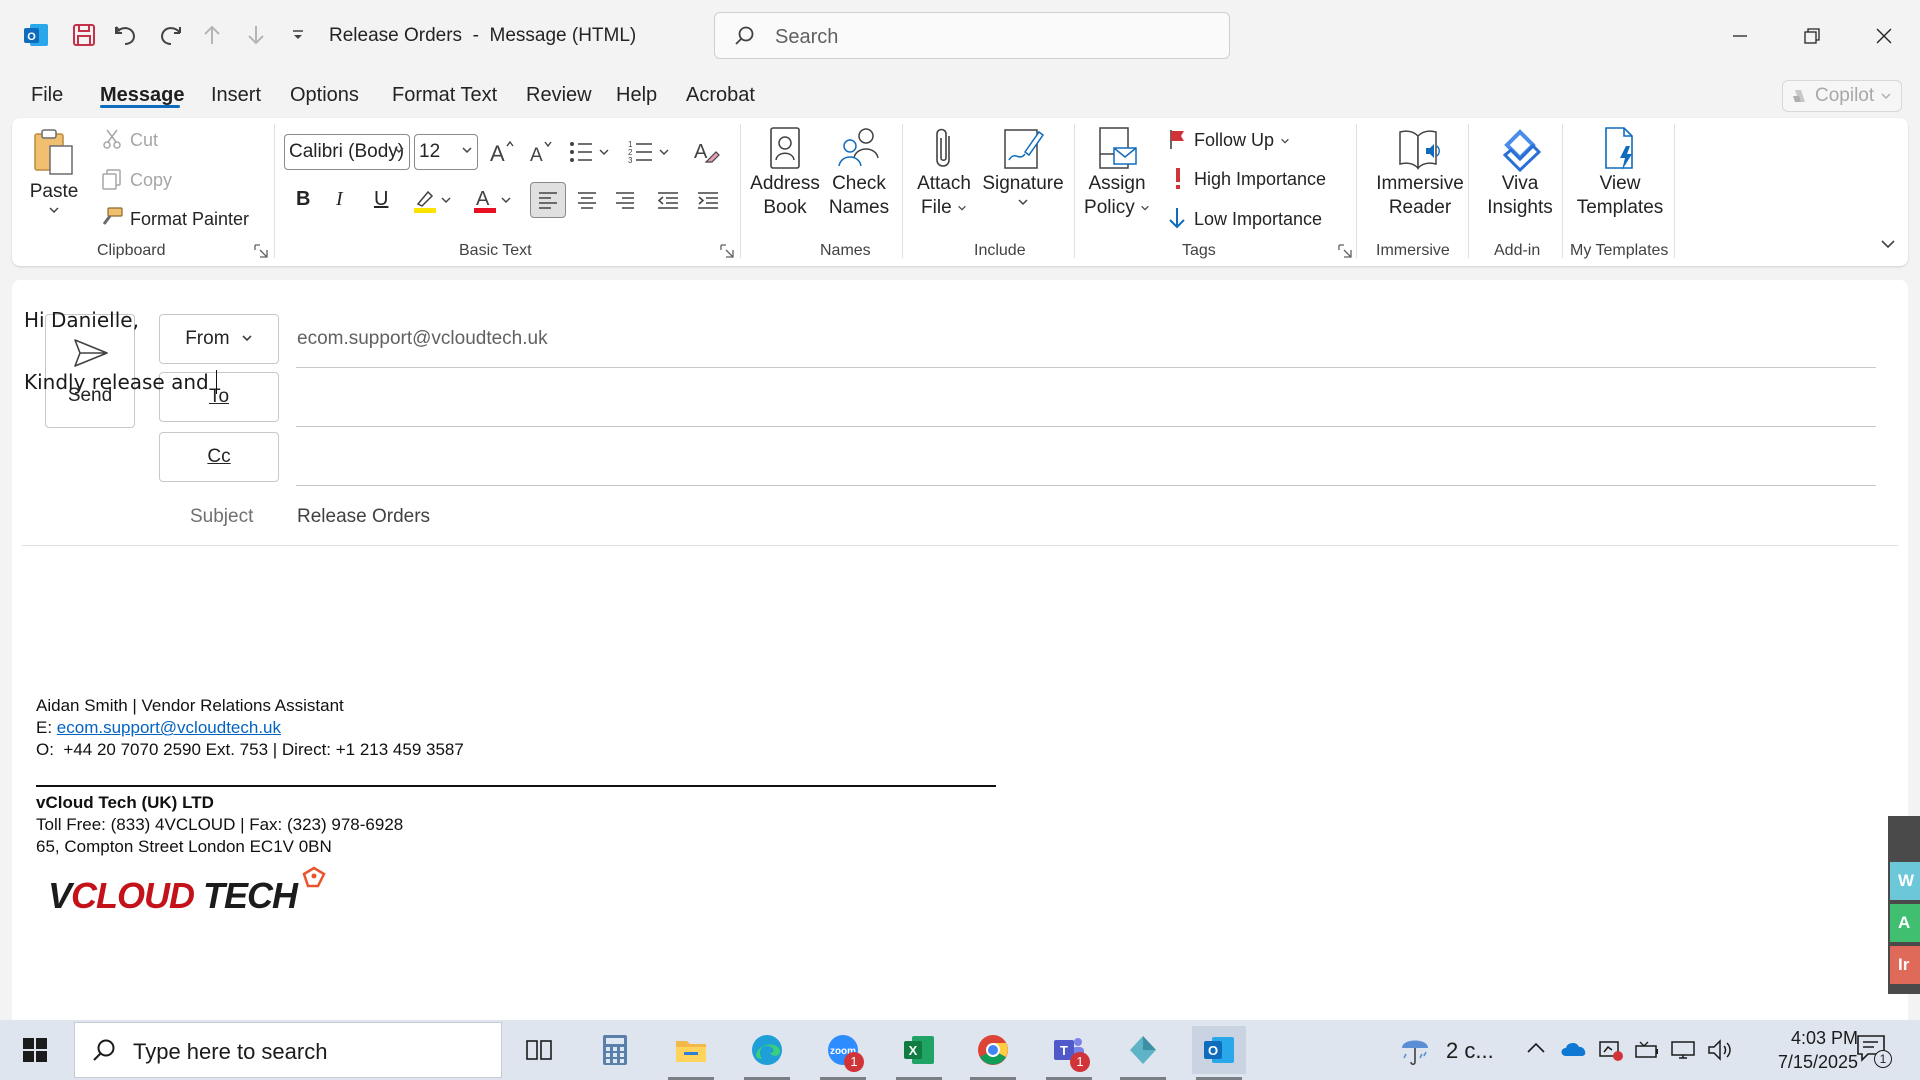 The height and width of the screenshot is (1080, 1920). I want to click on high-importance-button: High Importance, so click(1260, 179).